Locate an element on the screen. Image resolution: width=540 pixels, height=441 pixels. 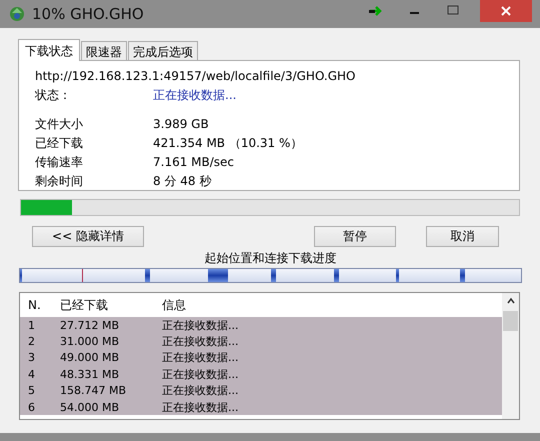
close-button is located at coordinates (506, 11).